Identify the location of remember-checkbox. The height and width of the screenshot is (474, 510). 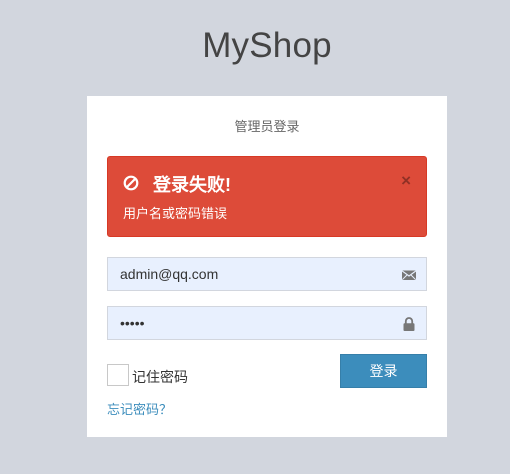
(118, 375).